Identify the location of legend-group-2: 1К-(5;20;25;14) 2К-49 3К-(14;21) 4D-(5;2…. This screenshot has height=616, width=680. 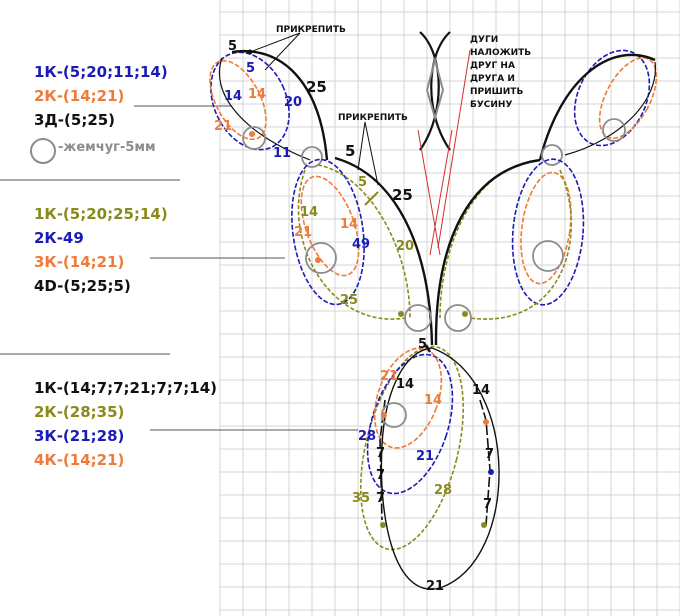
(100, 252).